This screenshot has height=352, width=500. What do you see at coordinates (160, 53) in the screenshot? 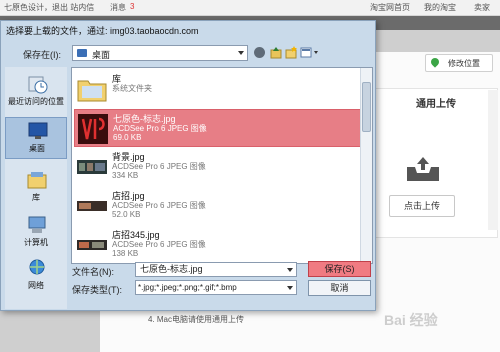
I see `save-in-dropdown: 桌面` at bounding box center [160, 53].